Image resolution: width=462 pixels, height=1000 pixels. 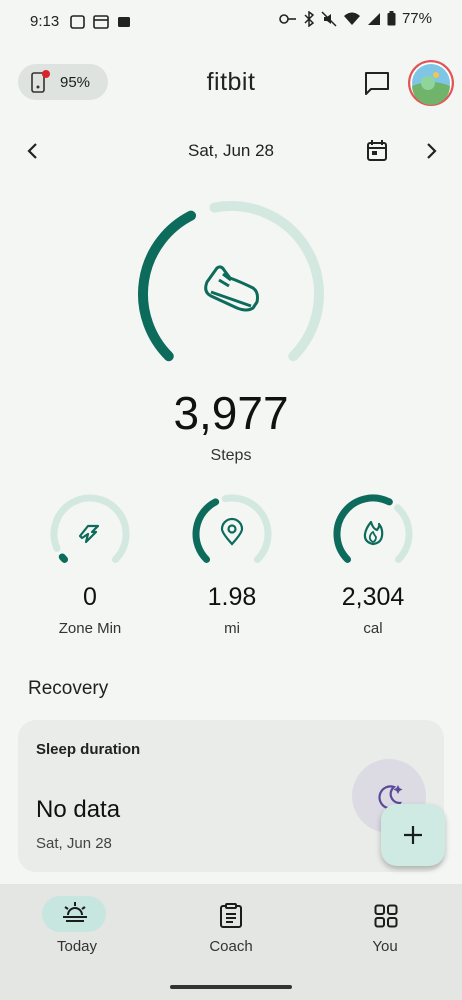 I want to click on mute-icon, so click(x=329, y=18).